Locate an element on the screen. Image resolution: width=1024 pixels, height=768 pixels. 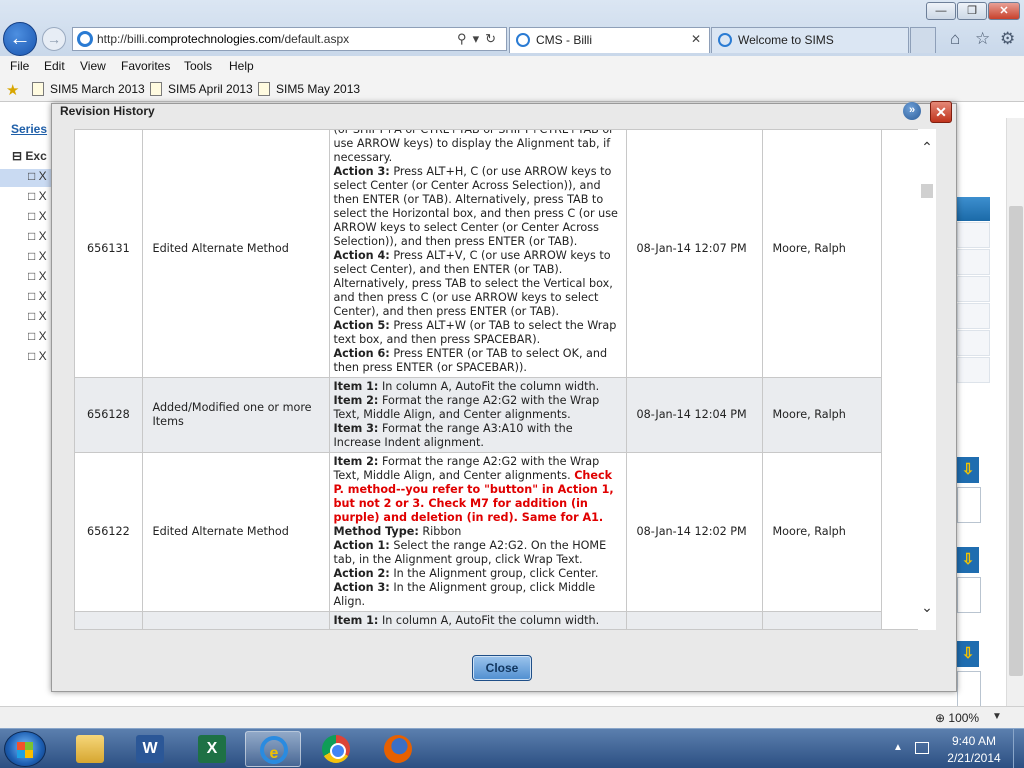
tray-expand-icon: ▲ is located at coordinates (898, 747).